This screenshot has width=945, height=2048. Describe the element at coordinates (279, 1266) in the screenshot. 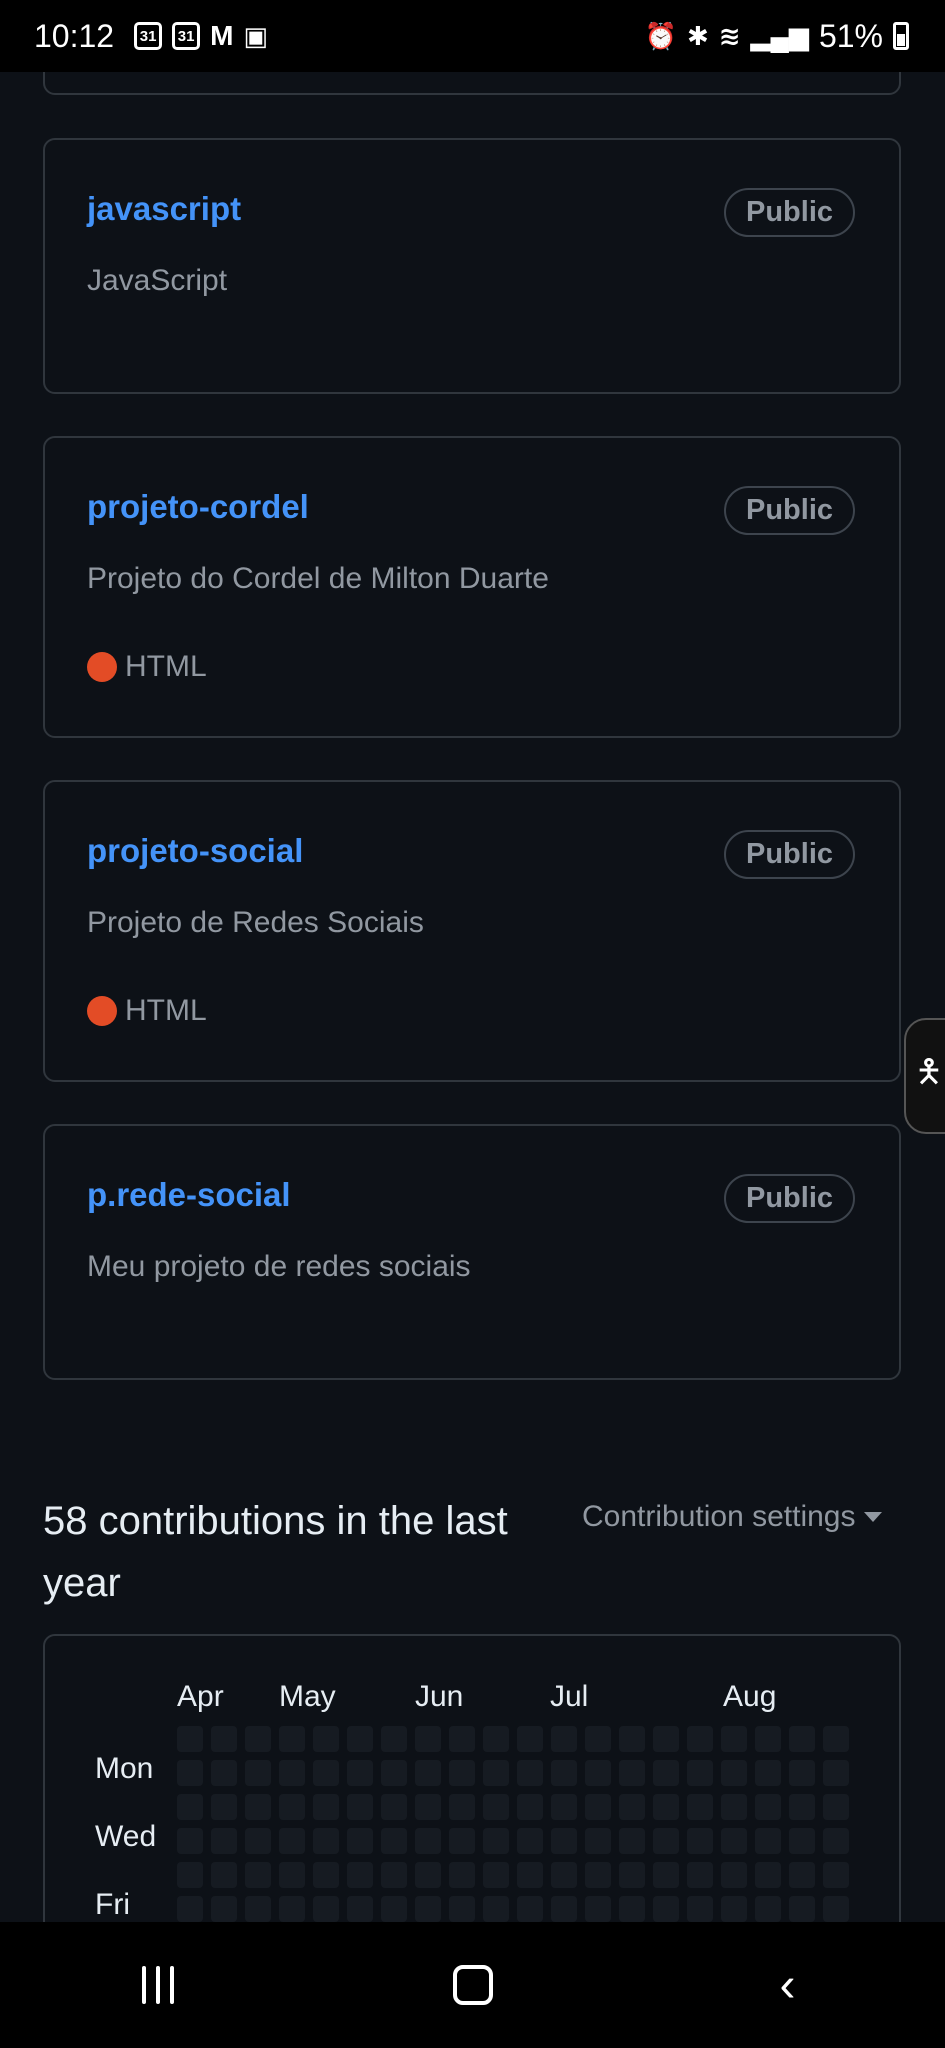

I see `repo-description: Meu projeto de redes sociais` at that location.